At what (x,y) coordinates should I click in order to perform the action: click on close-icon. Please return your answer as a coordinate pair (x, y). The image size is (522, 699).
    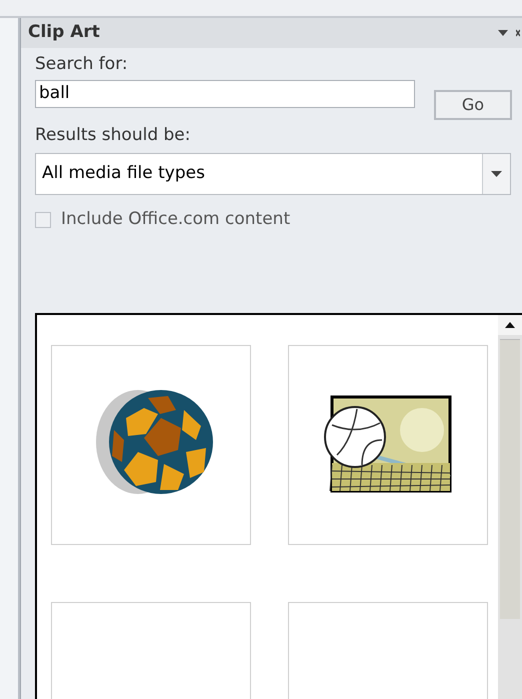
    Looking at the image, I should click on (518, 33).